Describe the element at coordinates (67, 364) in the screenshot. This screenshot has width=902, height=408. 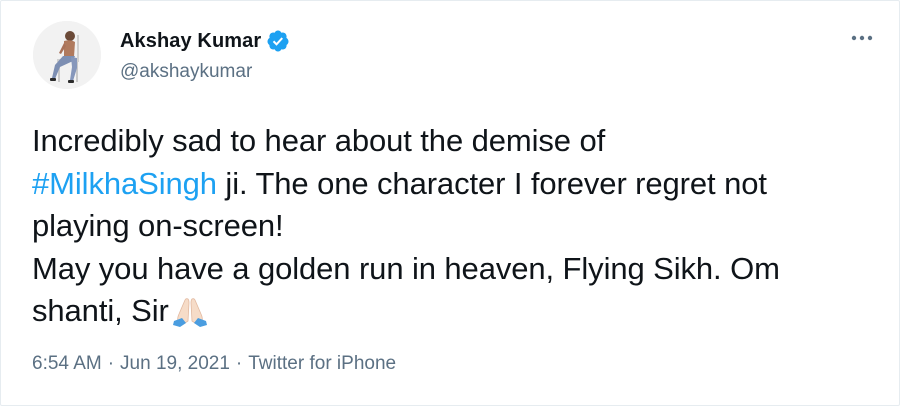
I see `tweet-time: 6:54 AM` at that location.